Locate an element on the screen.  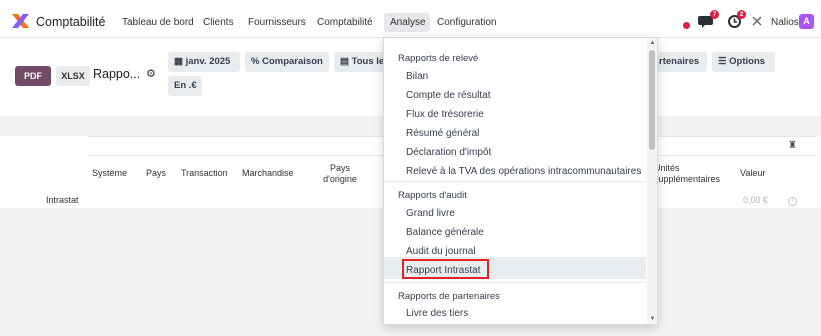
app-name: Comptabilité is located at coordinates (70, 22).